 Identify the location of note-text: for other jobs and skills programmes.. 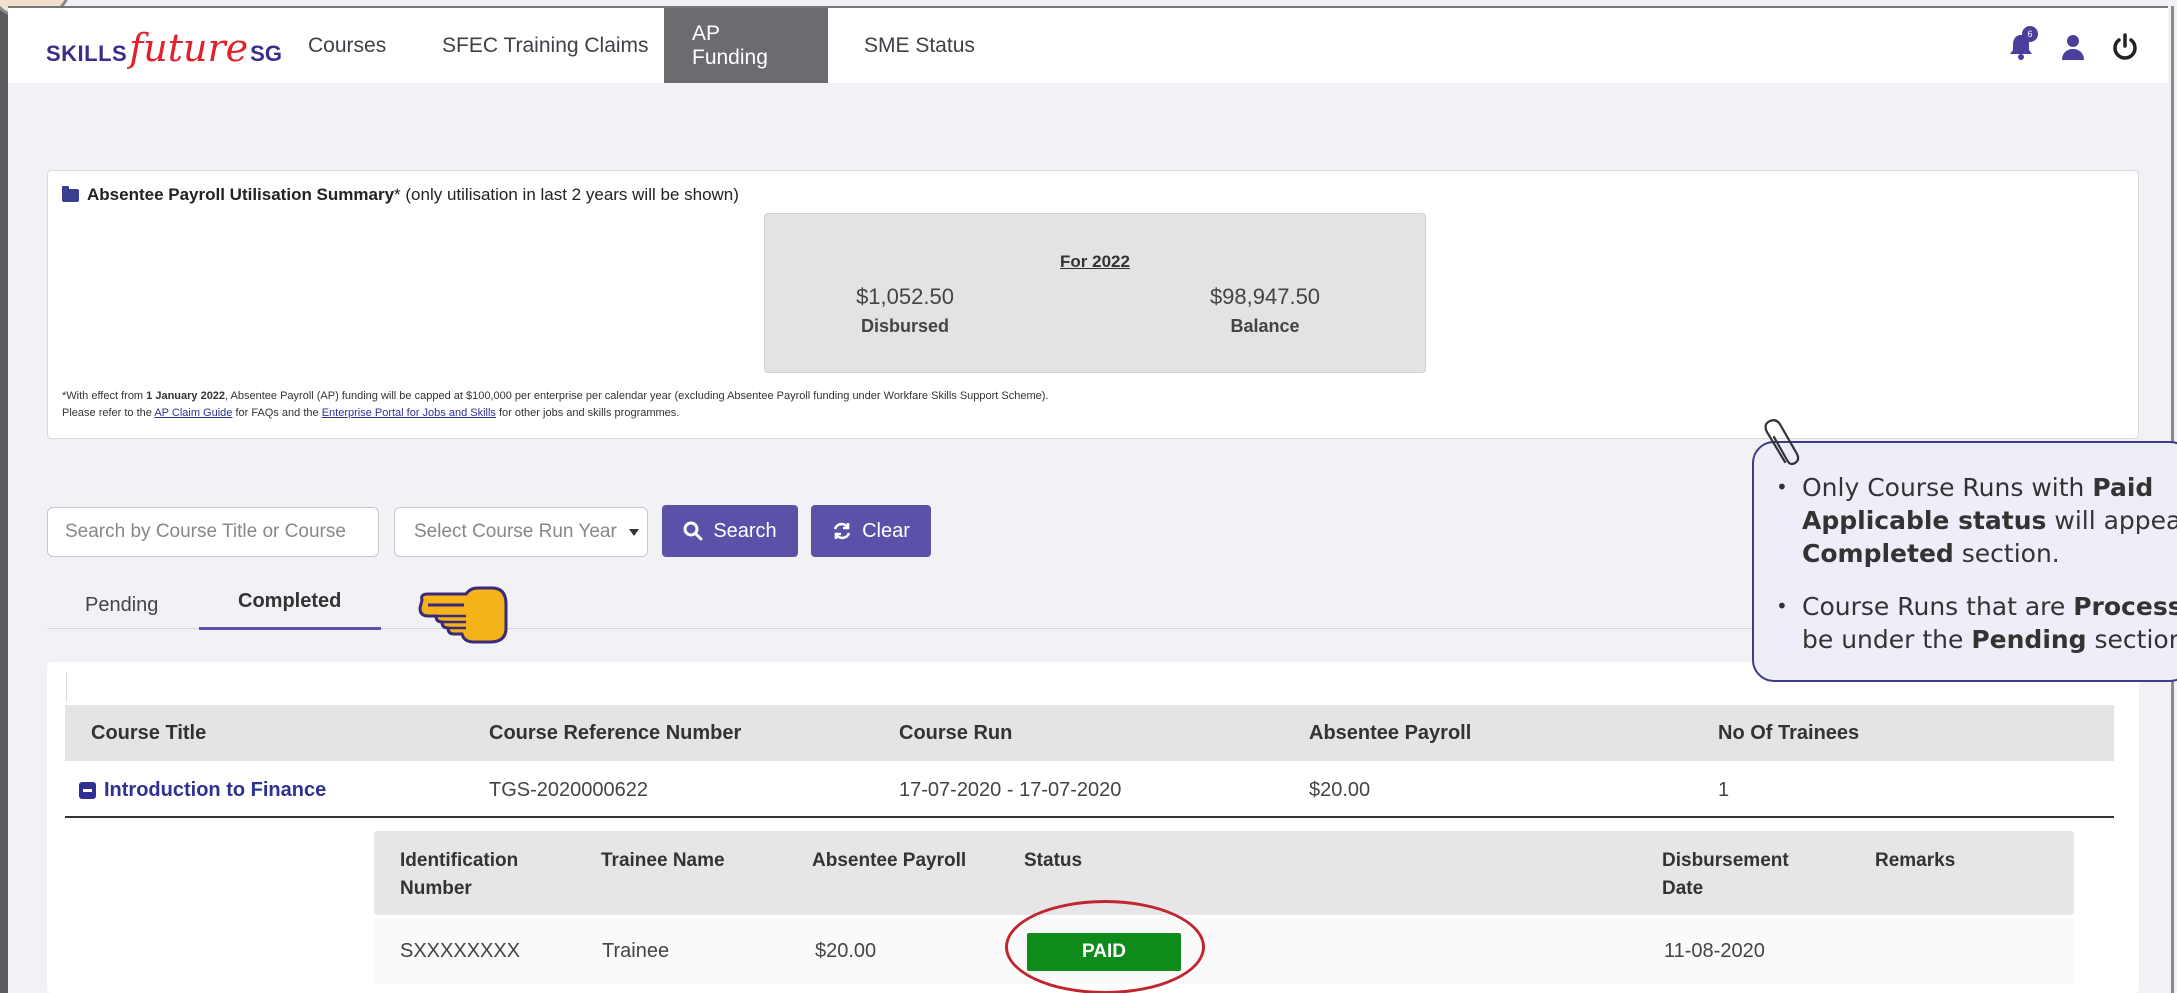
(587, 413).